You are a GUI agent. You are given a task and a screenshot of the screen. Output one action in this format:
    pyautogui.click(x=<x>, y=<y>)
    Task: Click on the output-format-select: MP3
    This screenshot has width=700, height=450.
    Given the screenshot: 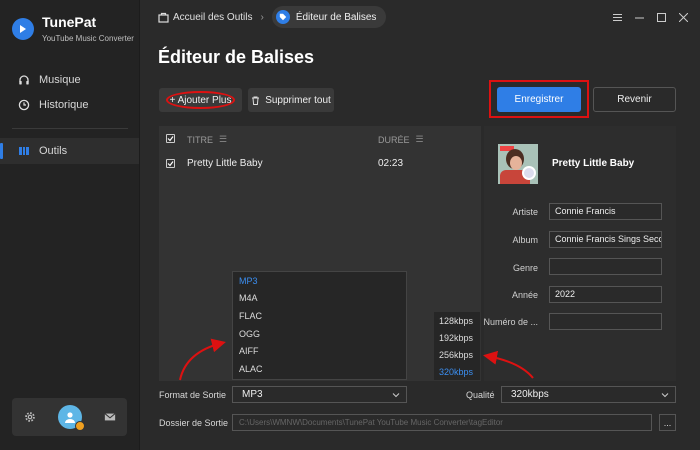 What is the action you would take?
    pyautogui.click(x=319, y=394)
    